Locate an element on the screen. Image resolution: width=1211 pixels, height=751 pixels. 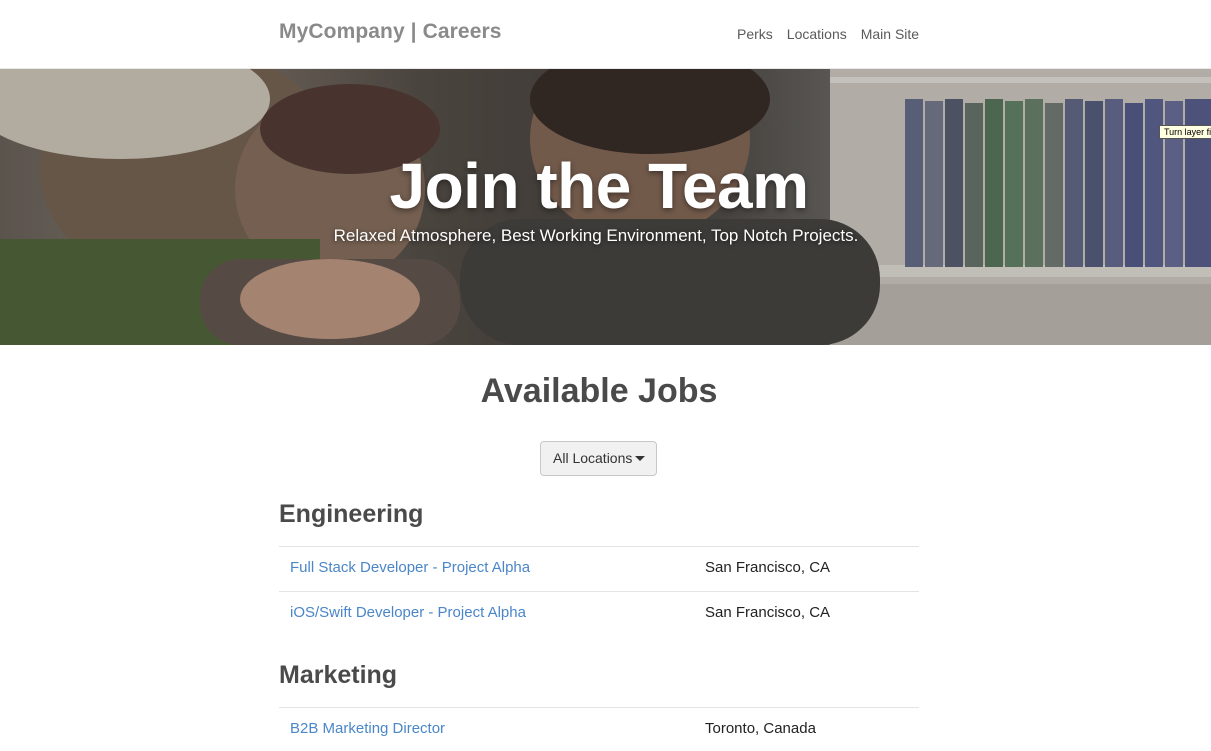
table-row: B2B Marketing Director Toronto, Canada is located at coordinates (599, 729).